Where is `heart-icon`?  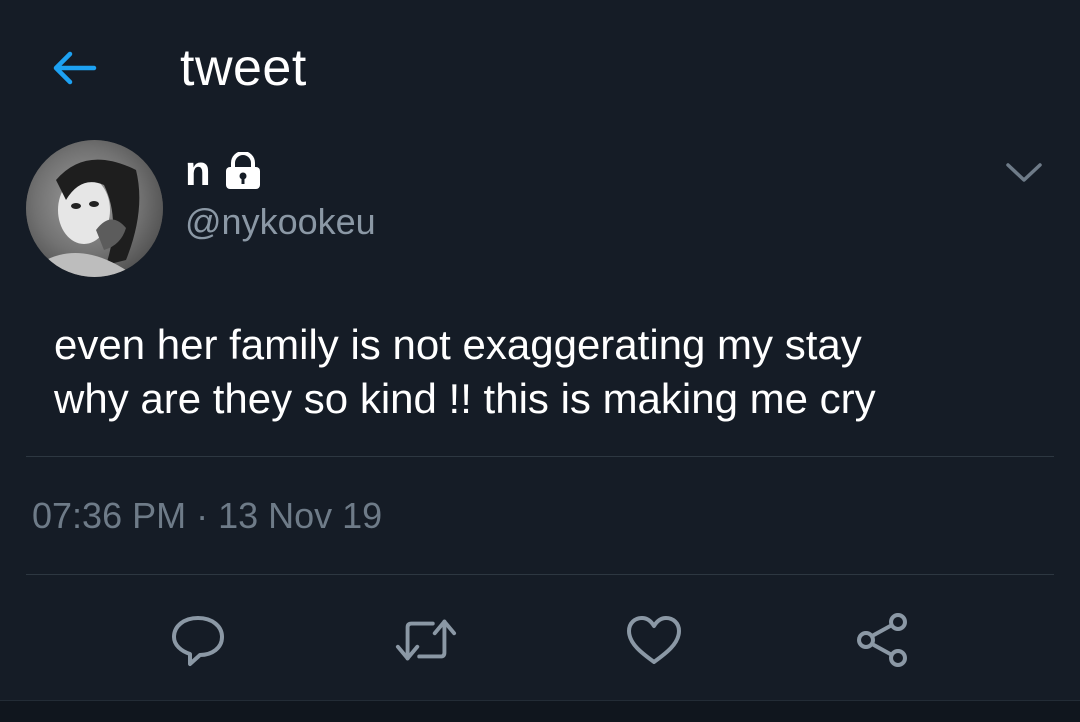 heart-icon is located at coordinates (654, 640).